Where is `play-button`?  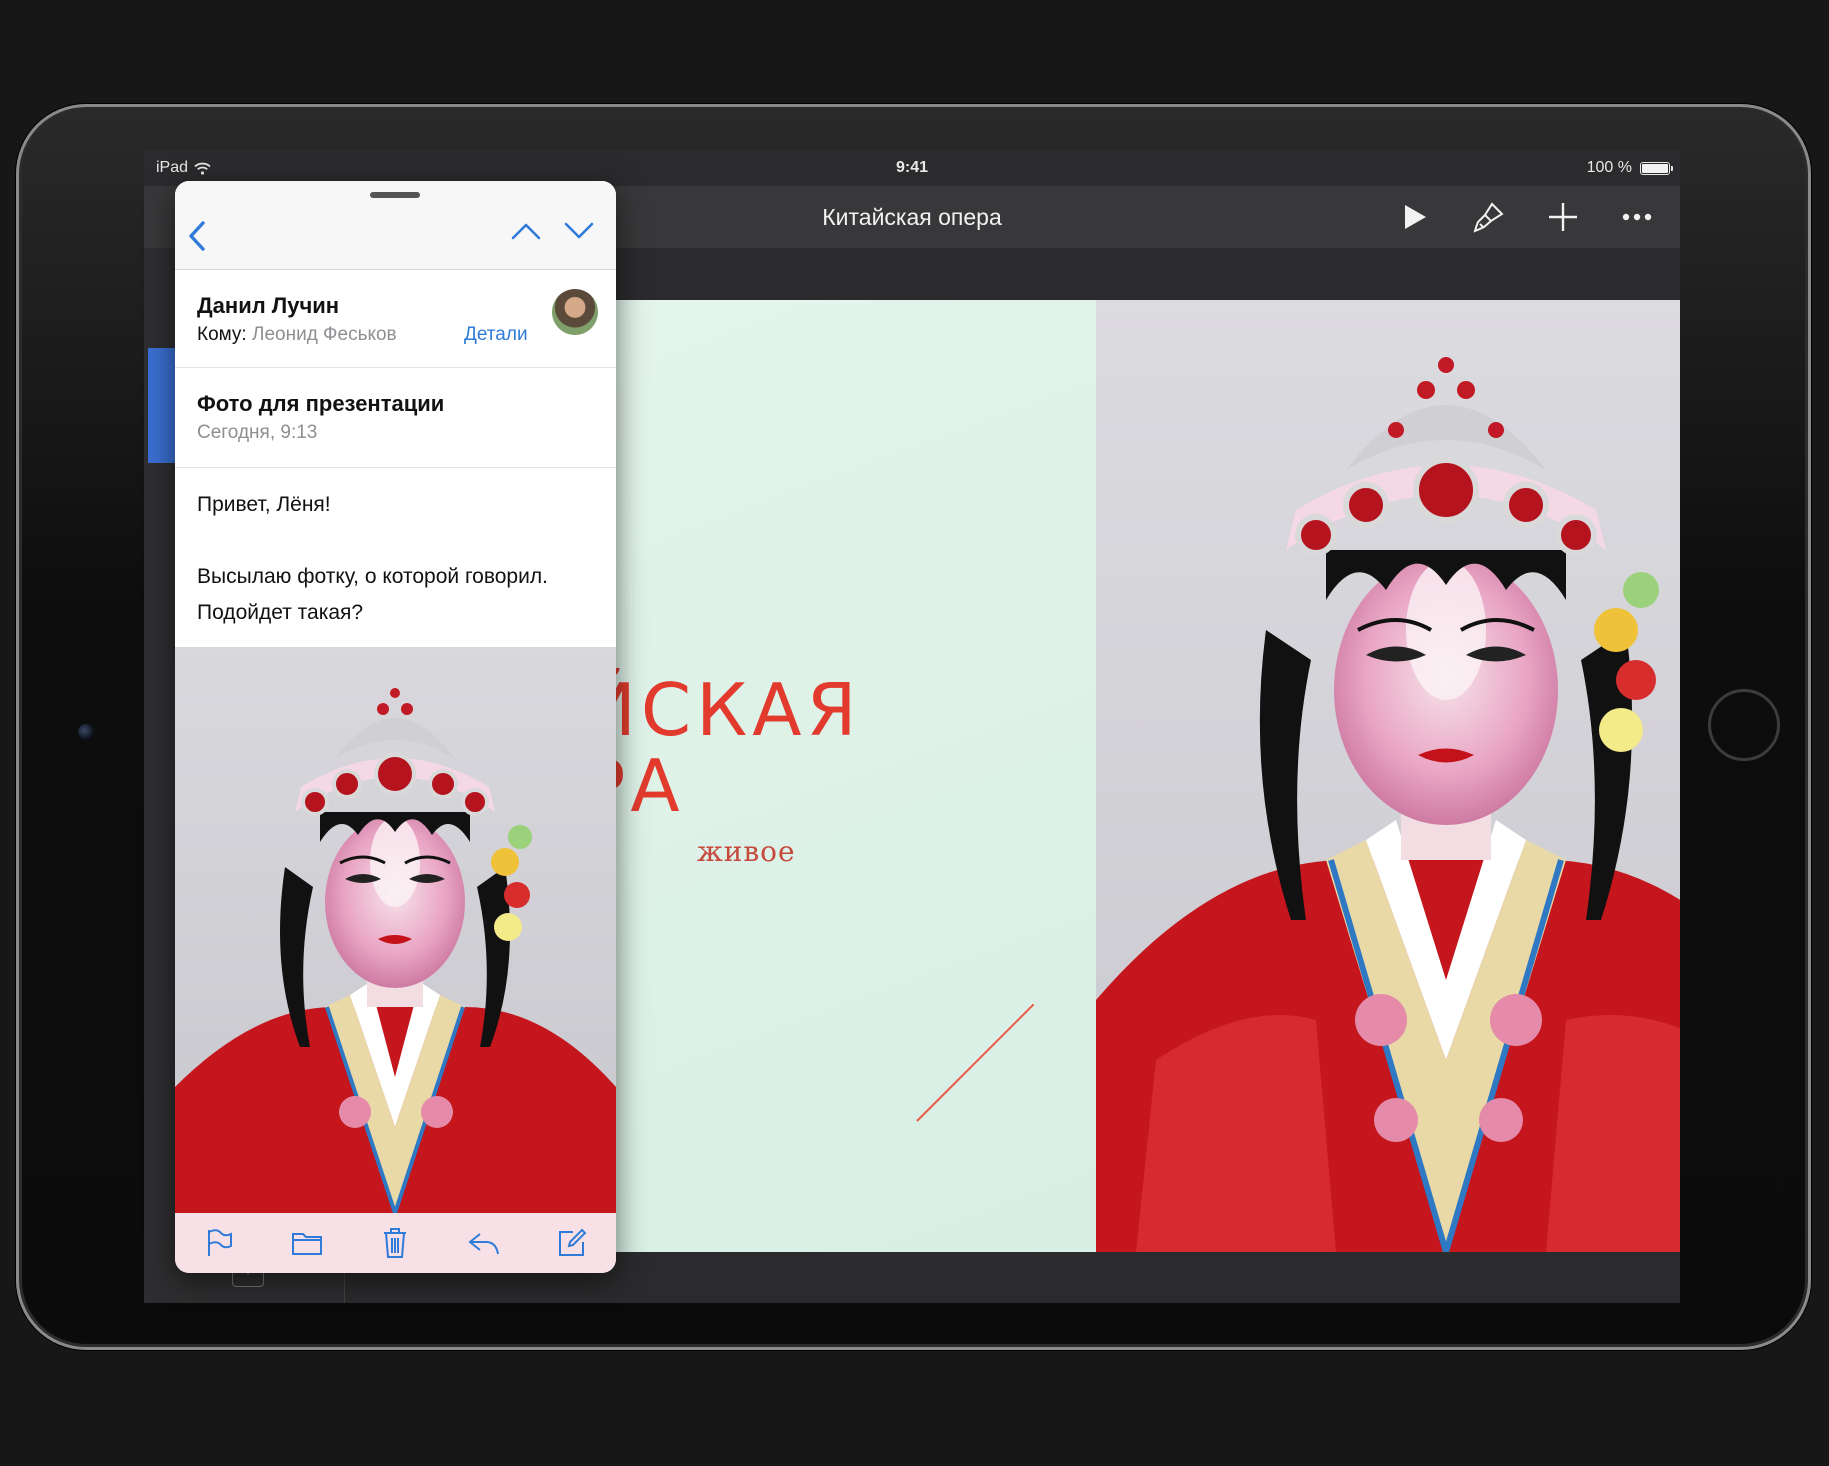
play-button is located at coordinates (1415, 217).